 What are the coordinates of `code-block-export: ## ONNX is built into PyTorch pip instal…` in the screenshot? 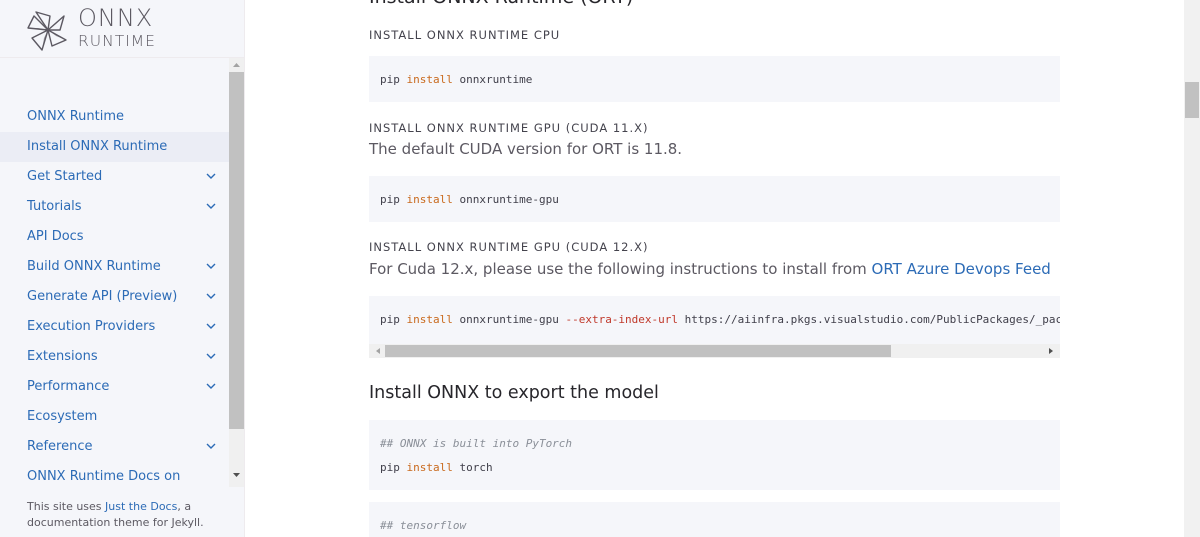 It's located at (714, 455).